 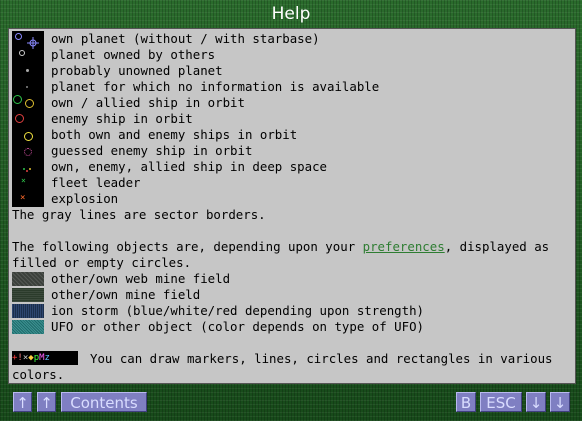 What do you see at coordinates (23, 198) in the screenshot?
I see `explosion-icon: ×` at bounding box center [23, 198].